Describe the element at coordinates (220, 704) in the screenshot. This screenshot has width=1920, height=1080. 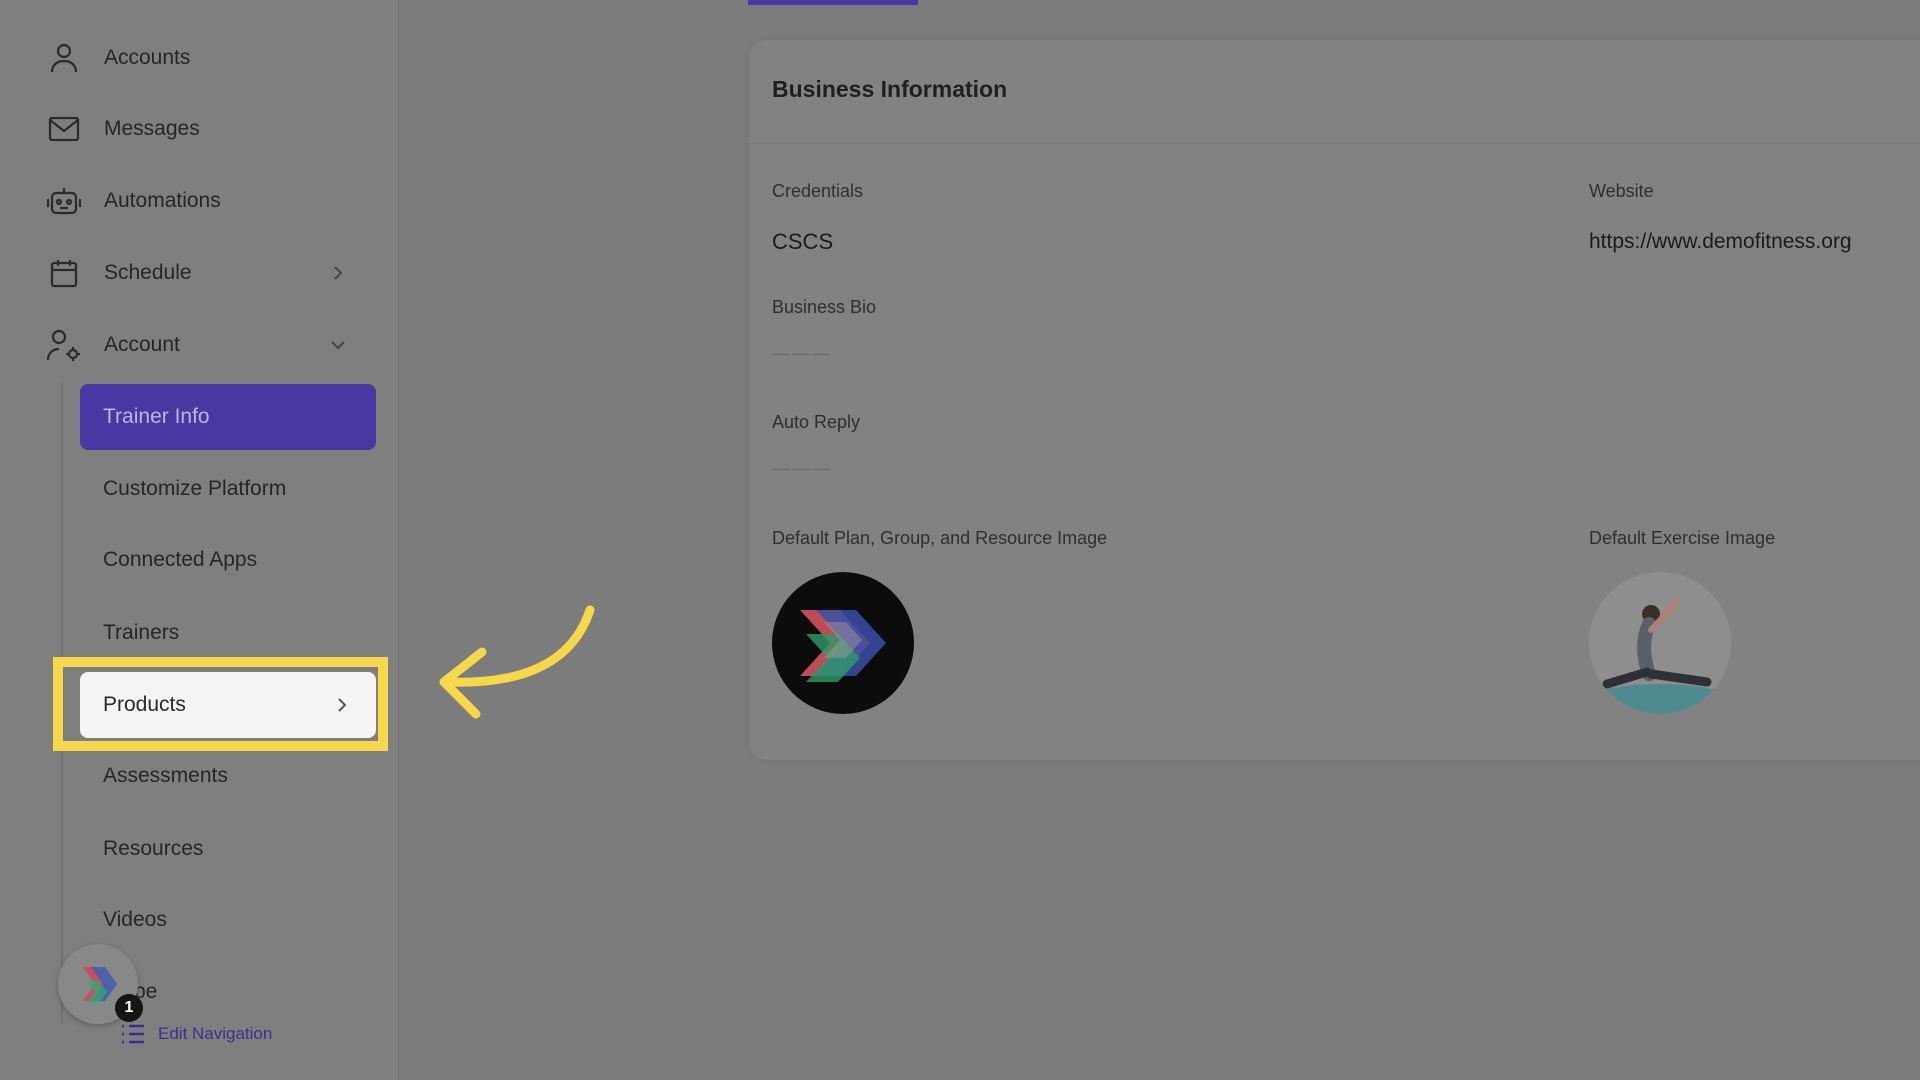
I see `highlight-box` at that location.